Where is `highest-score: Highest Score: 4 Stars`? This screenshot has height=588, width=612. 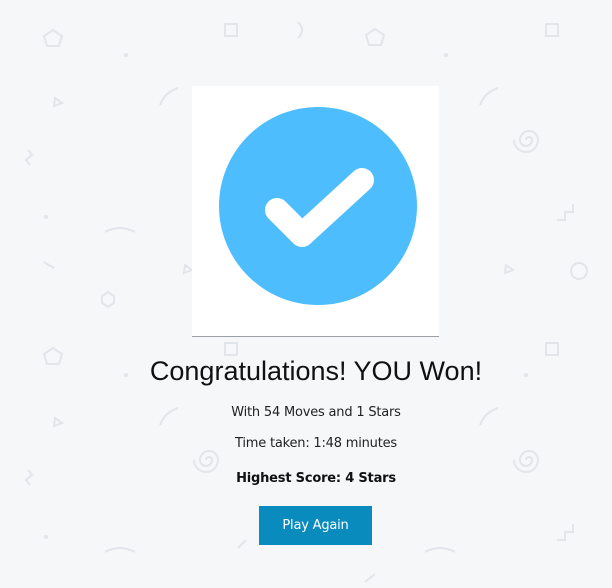 highest-score: Highest Score: 4 Stars is located at coordinates (316, 478).